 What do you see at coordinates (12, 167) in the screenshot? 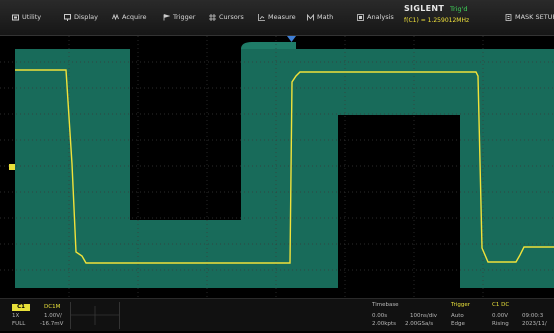
I see `channel-1-level-marker` at bounding box center [12, 167].